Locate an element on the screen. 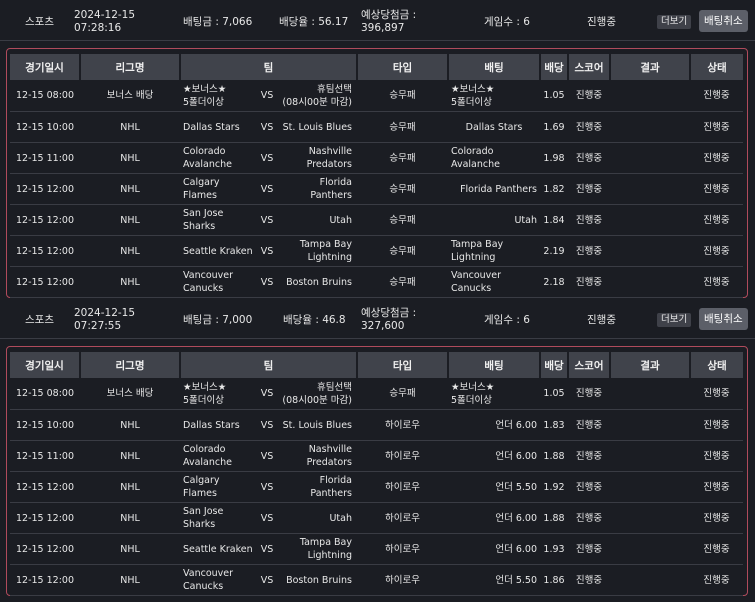 The width and height of the screenshot is (755, 602). pick-odds: 1.93 is located at coordinates (554, 549).